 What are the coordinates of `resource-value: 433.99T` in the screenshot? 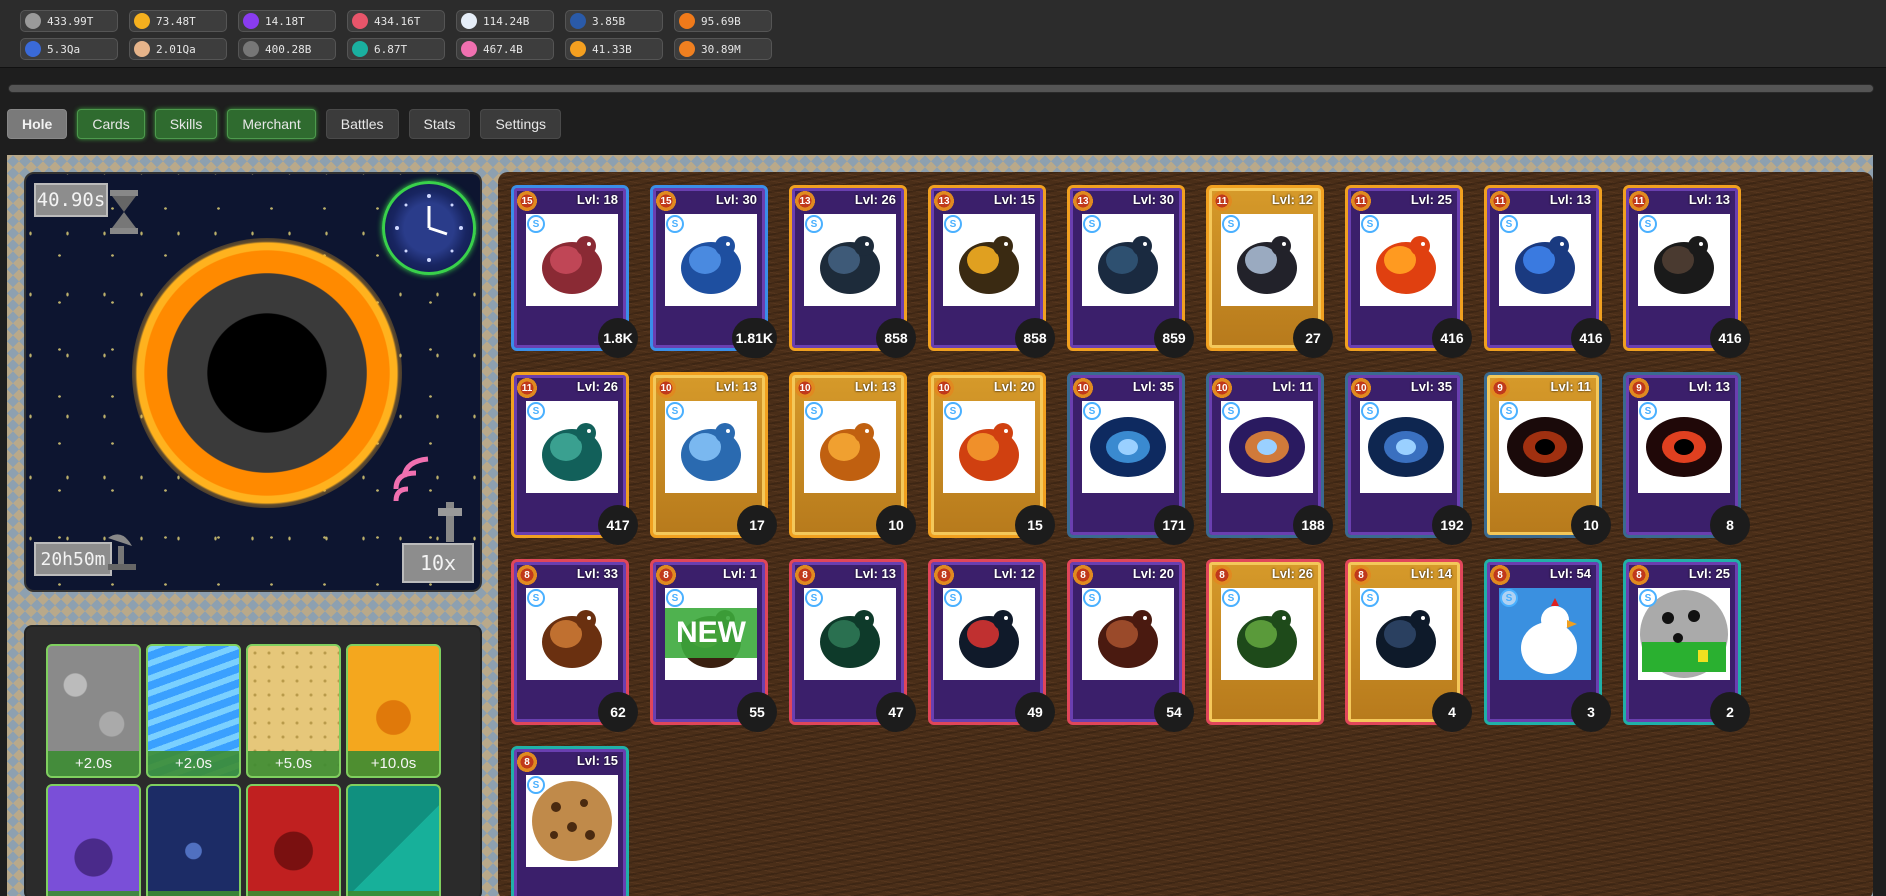 It's located at (70, 21).